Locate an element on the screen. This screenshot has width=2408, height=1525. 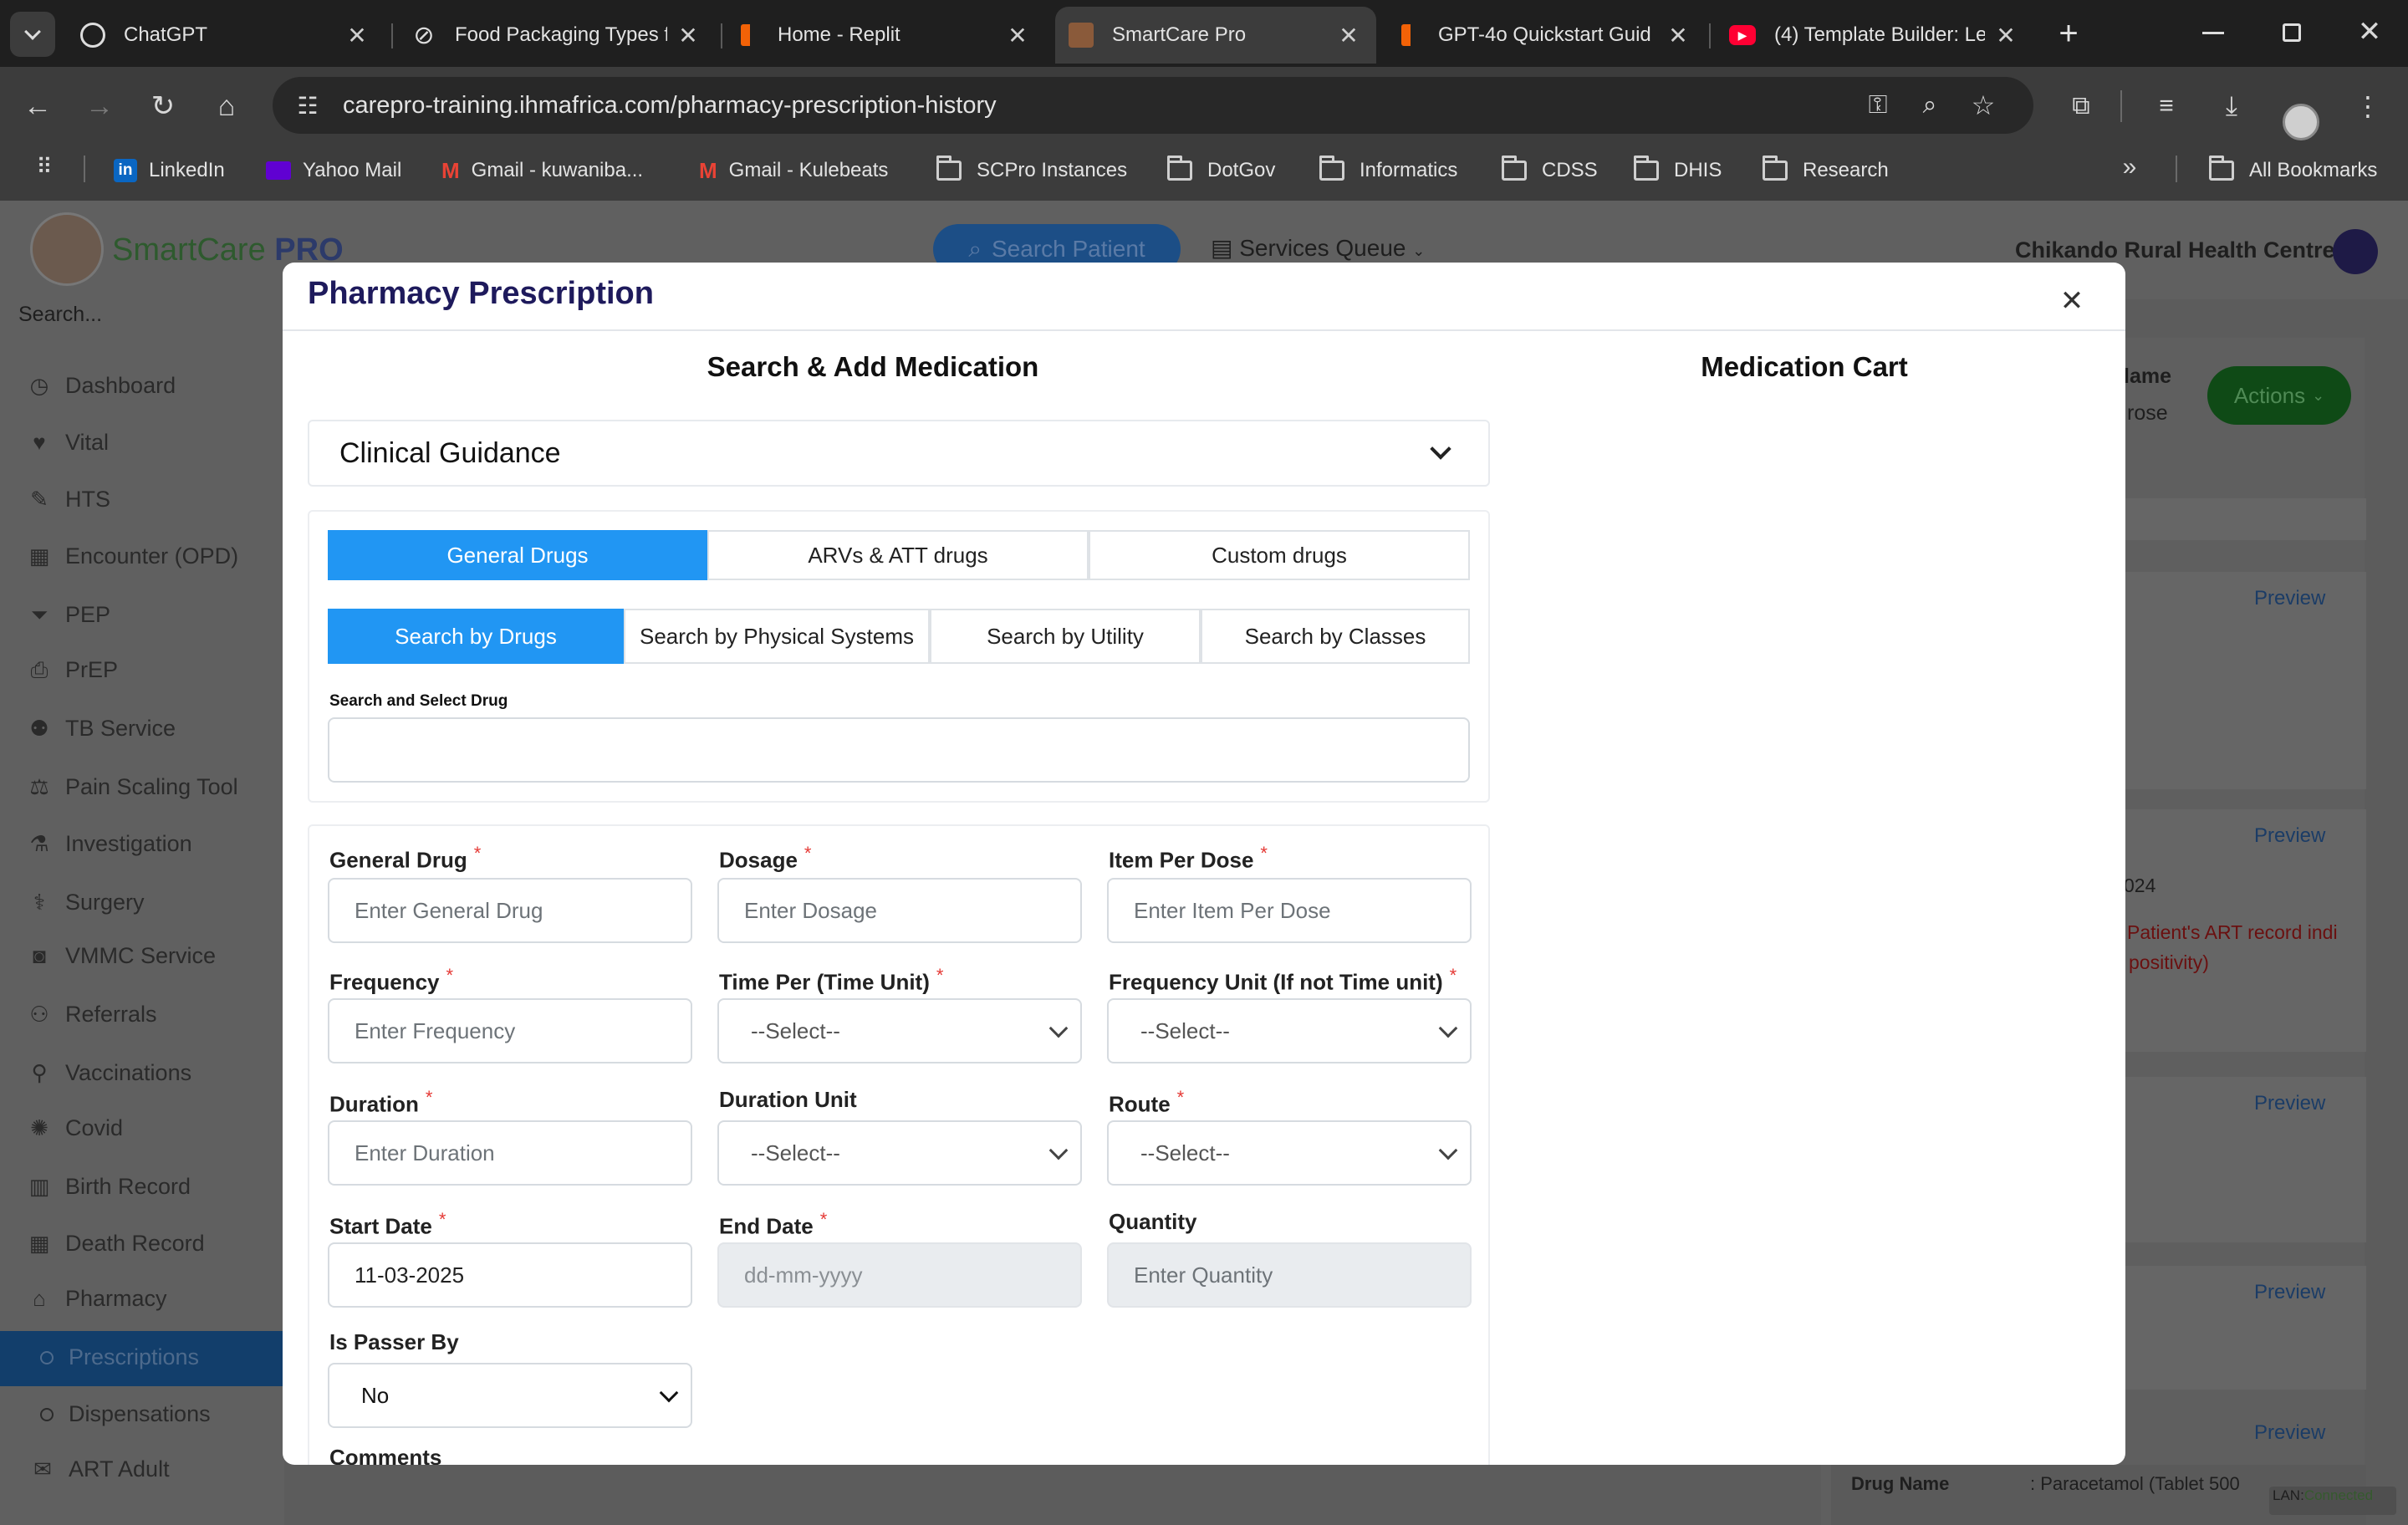
tab-search-by-utility: Search by Utility is located at coordinates (1066, 636).